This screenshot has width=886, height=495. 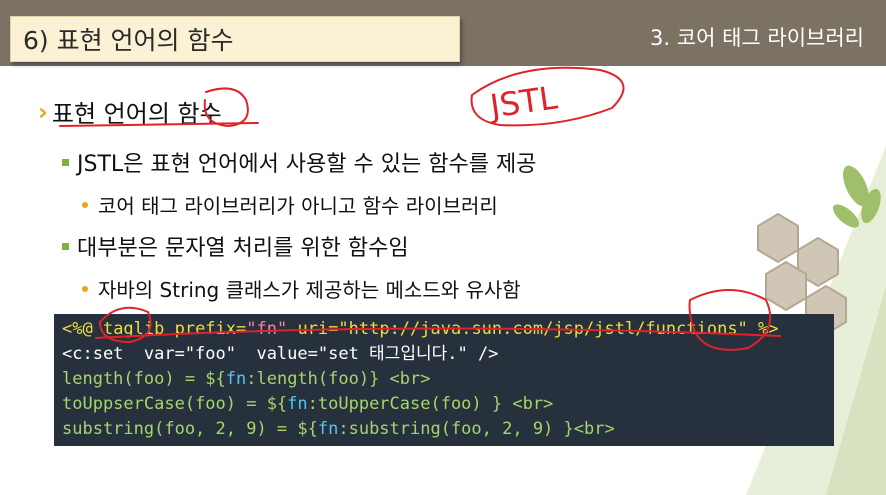 I want to click on code-token: "fn", so click(x=267, y=329).